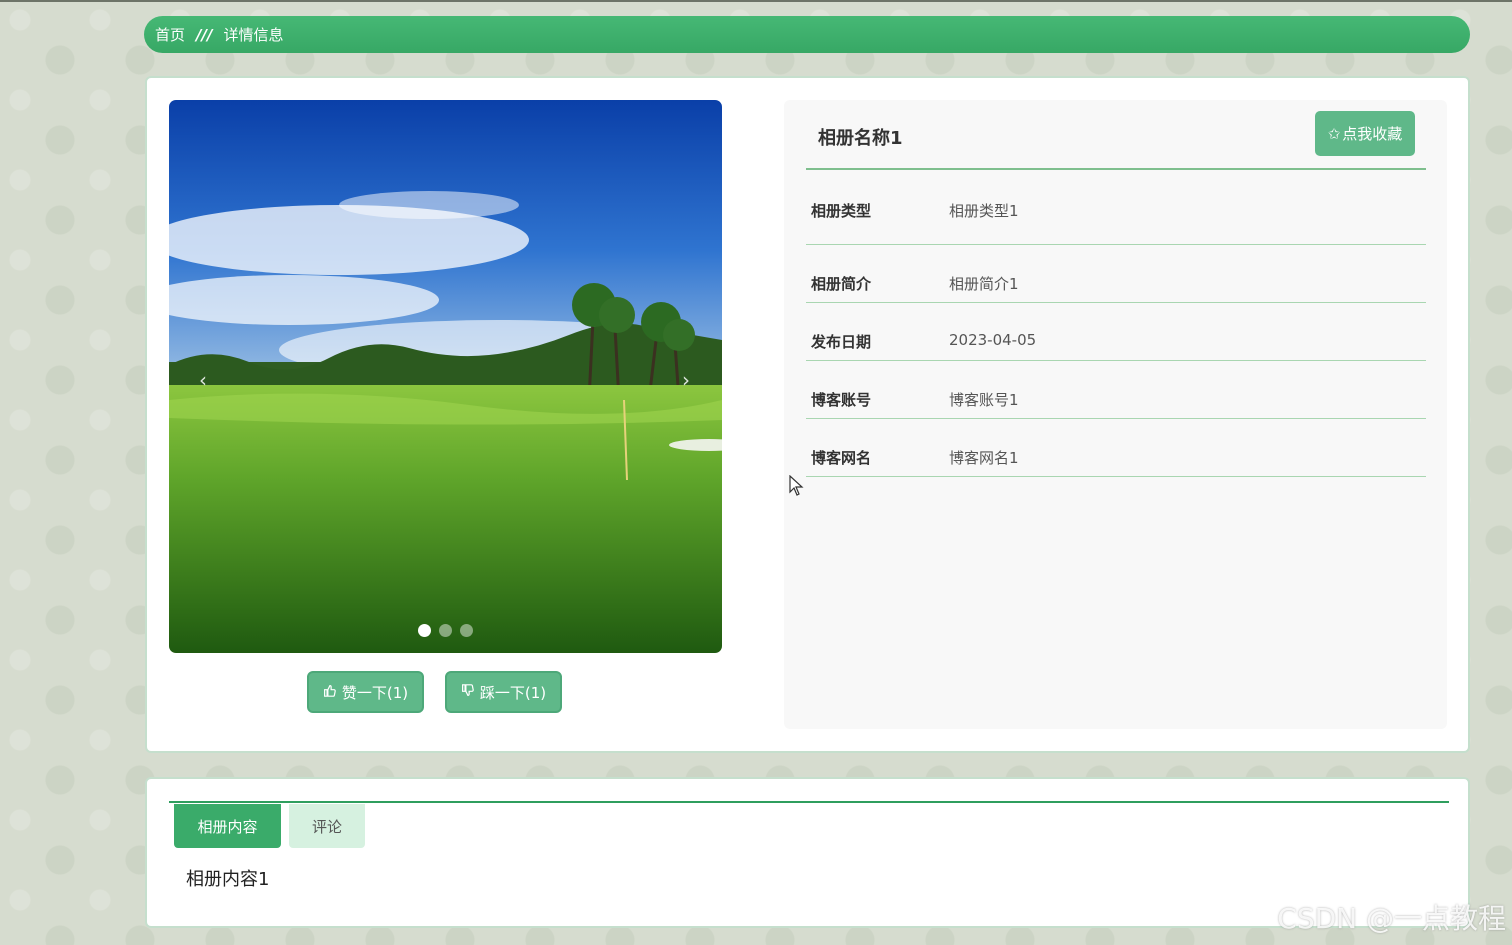 This screenshot has height=945, width=1512. I want to click on breadcrumb-home: 首页, so click(170, 34).